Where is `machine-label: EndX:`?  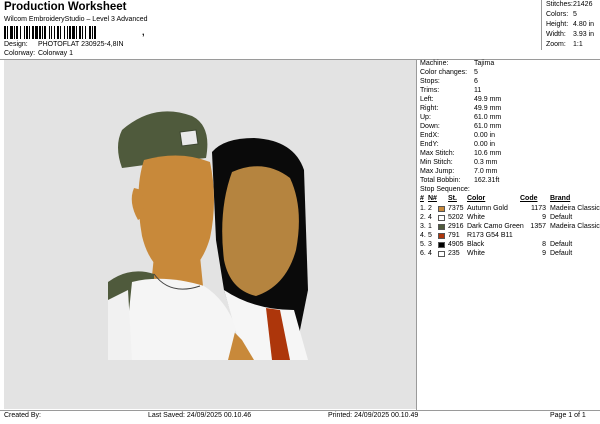 machine-label: EndX: is located at coordinates (430, 135).